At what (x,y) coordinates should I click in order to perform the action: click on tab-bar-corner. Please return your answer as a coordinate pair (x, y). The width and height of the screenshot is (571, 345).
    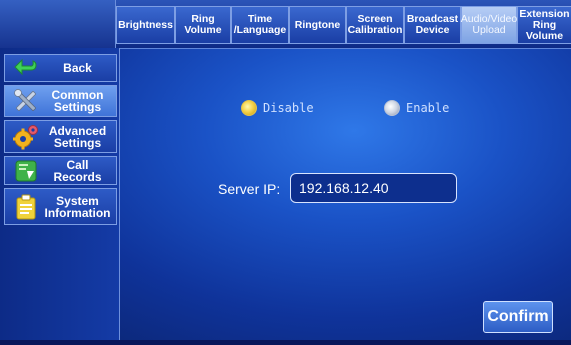
    Looking at the image, I should click on (58, 24).